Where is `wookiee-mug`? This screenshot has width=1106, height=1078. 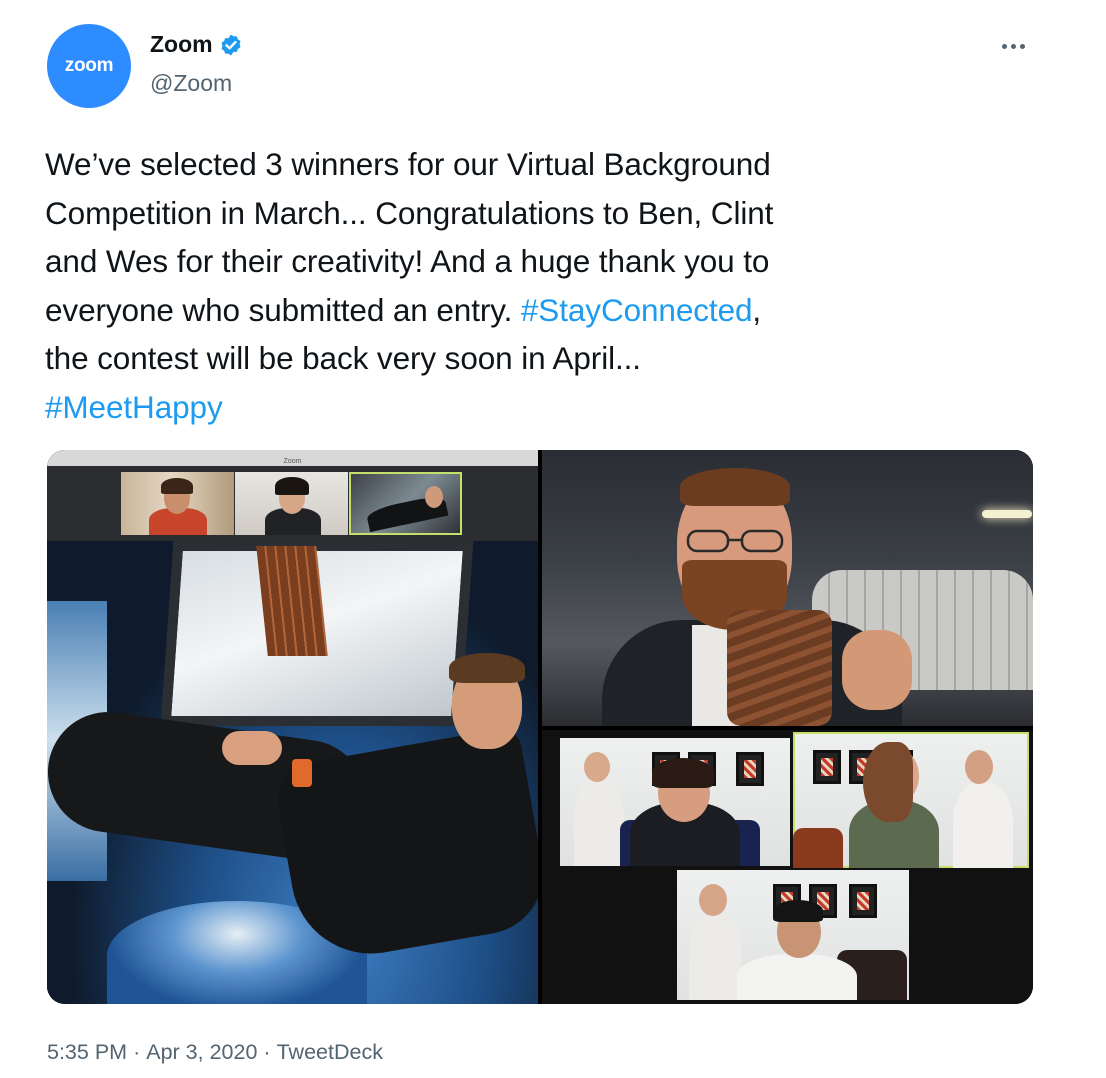
wookiee-mug is located at coordinates (779, 668).